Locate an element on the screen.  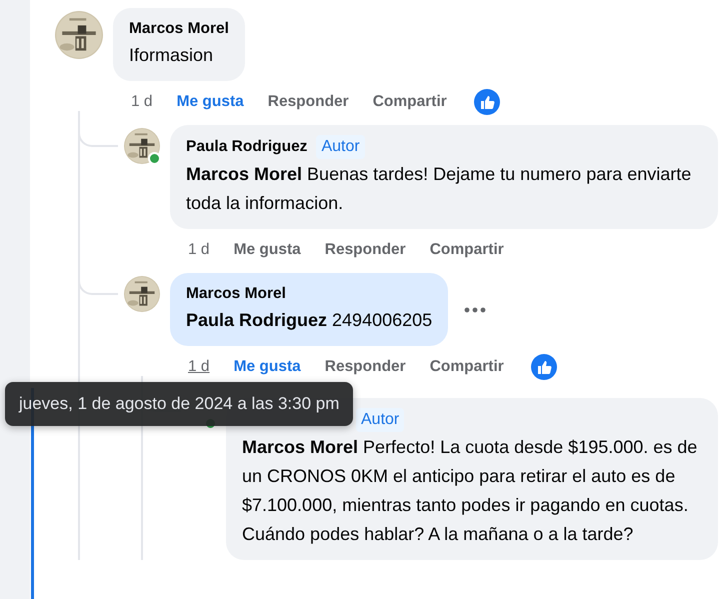
comment-text: Marcos Morel Perfecto! La cuota desde $195.000. es de un CRONOS 0KM el anticipo para retirar el auto es de $7.100.000, mientras tanto podes ir pagando en cuotas. Cuándo podes hablar? A la mañana o a la tarde? is located at coordinates (470, 491).